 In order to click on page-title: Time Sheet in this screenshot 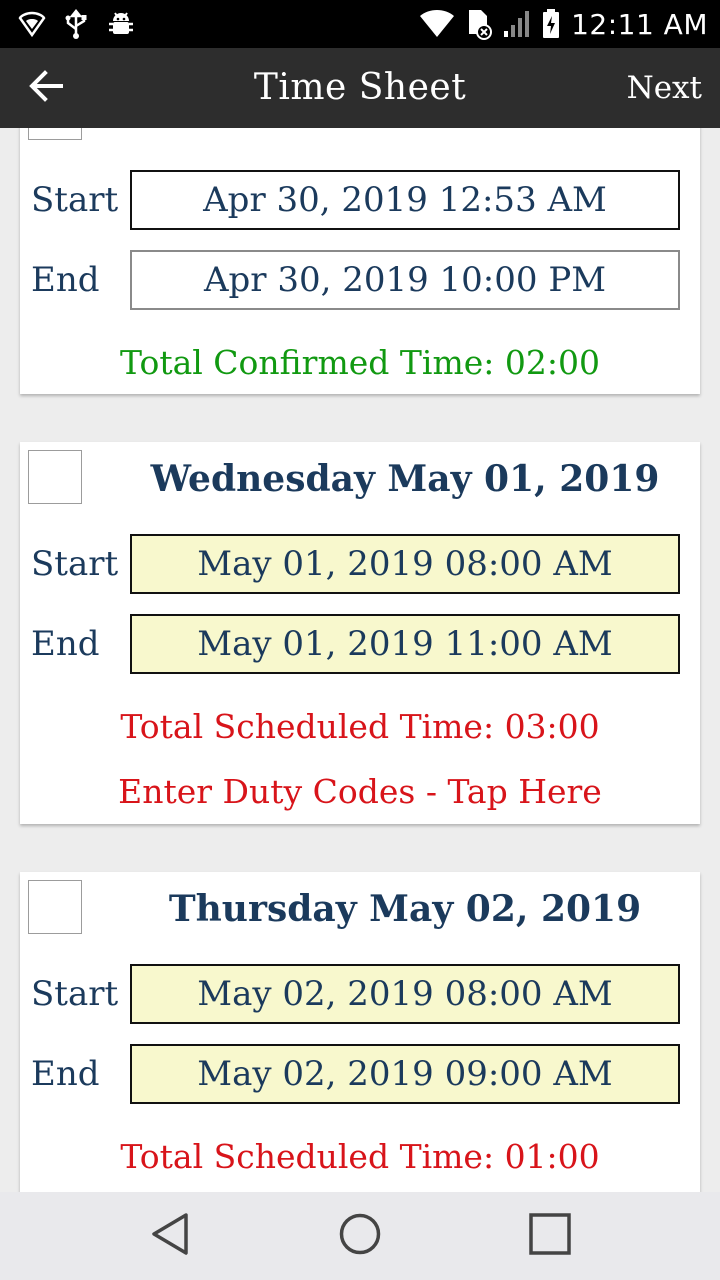, I will do `click(360, 87)`.